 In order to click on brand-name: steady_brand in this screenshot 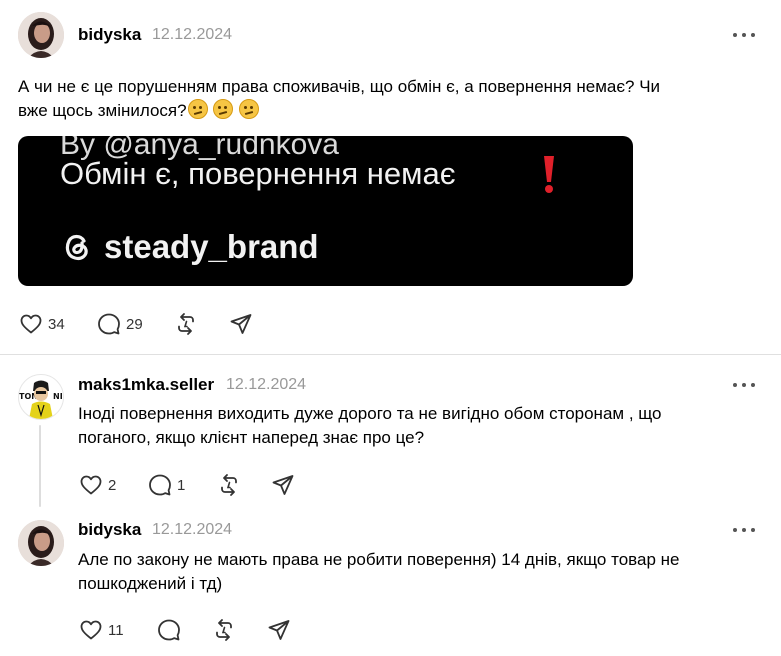, I will do `click(211, 246)`.